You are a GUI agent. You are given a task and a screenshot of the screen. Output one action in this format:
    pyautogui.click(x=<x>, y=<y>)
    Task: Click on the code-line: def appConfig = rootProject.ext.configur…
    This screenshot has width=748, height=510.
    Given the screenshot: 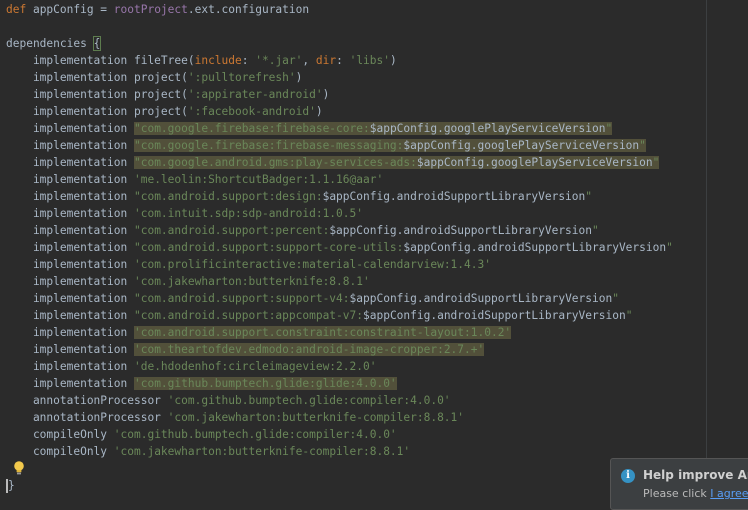 What is the action you would take?
    pyautogui.click(x=157, y=9)
    